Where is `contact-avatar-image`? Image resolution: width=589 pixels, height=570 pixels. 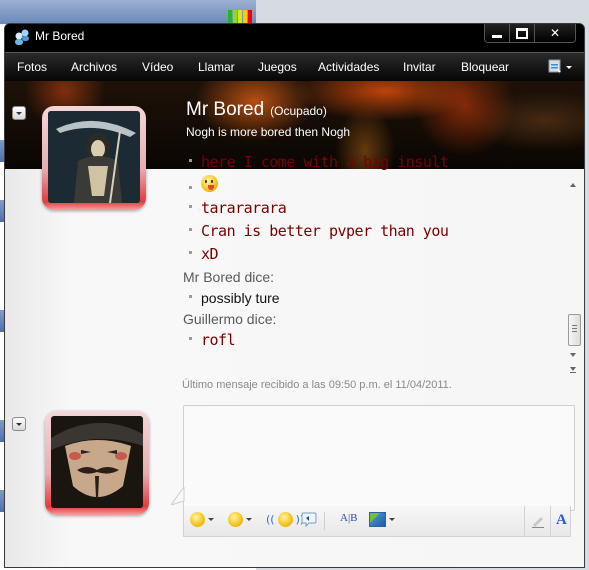 contact-avatar-image is located at coordinates (94, 157).